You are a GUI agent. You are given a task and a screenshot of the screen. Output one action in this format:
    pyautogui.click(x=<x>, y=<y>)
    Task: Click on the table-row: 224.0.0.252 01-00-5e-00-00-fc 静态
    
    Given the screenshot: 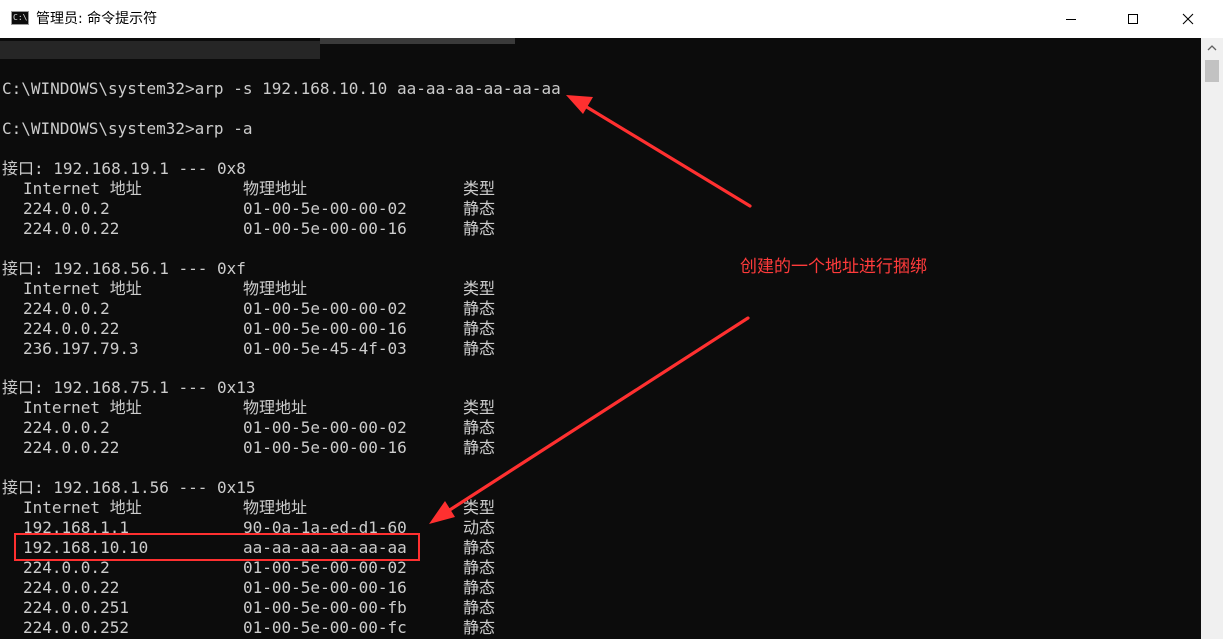 What is the action you would take?
    pyautogui.click(x=248, y=628)
    